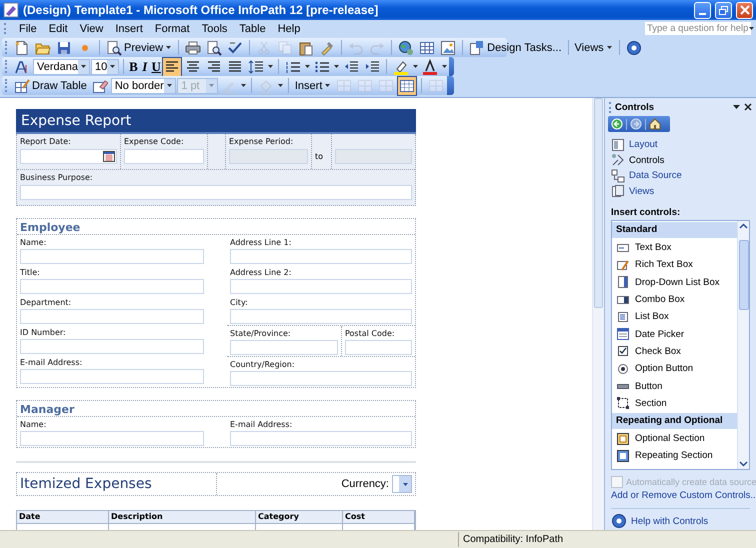  Describe the element at coordinates (30, 273) in the screenshot. I see `field-label: Title:` at that location.